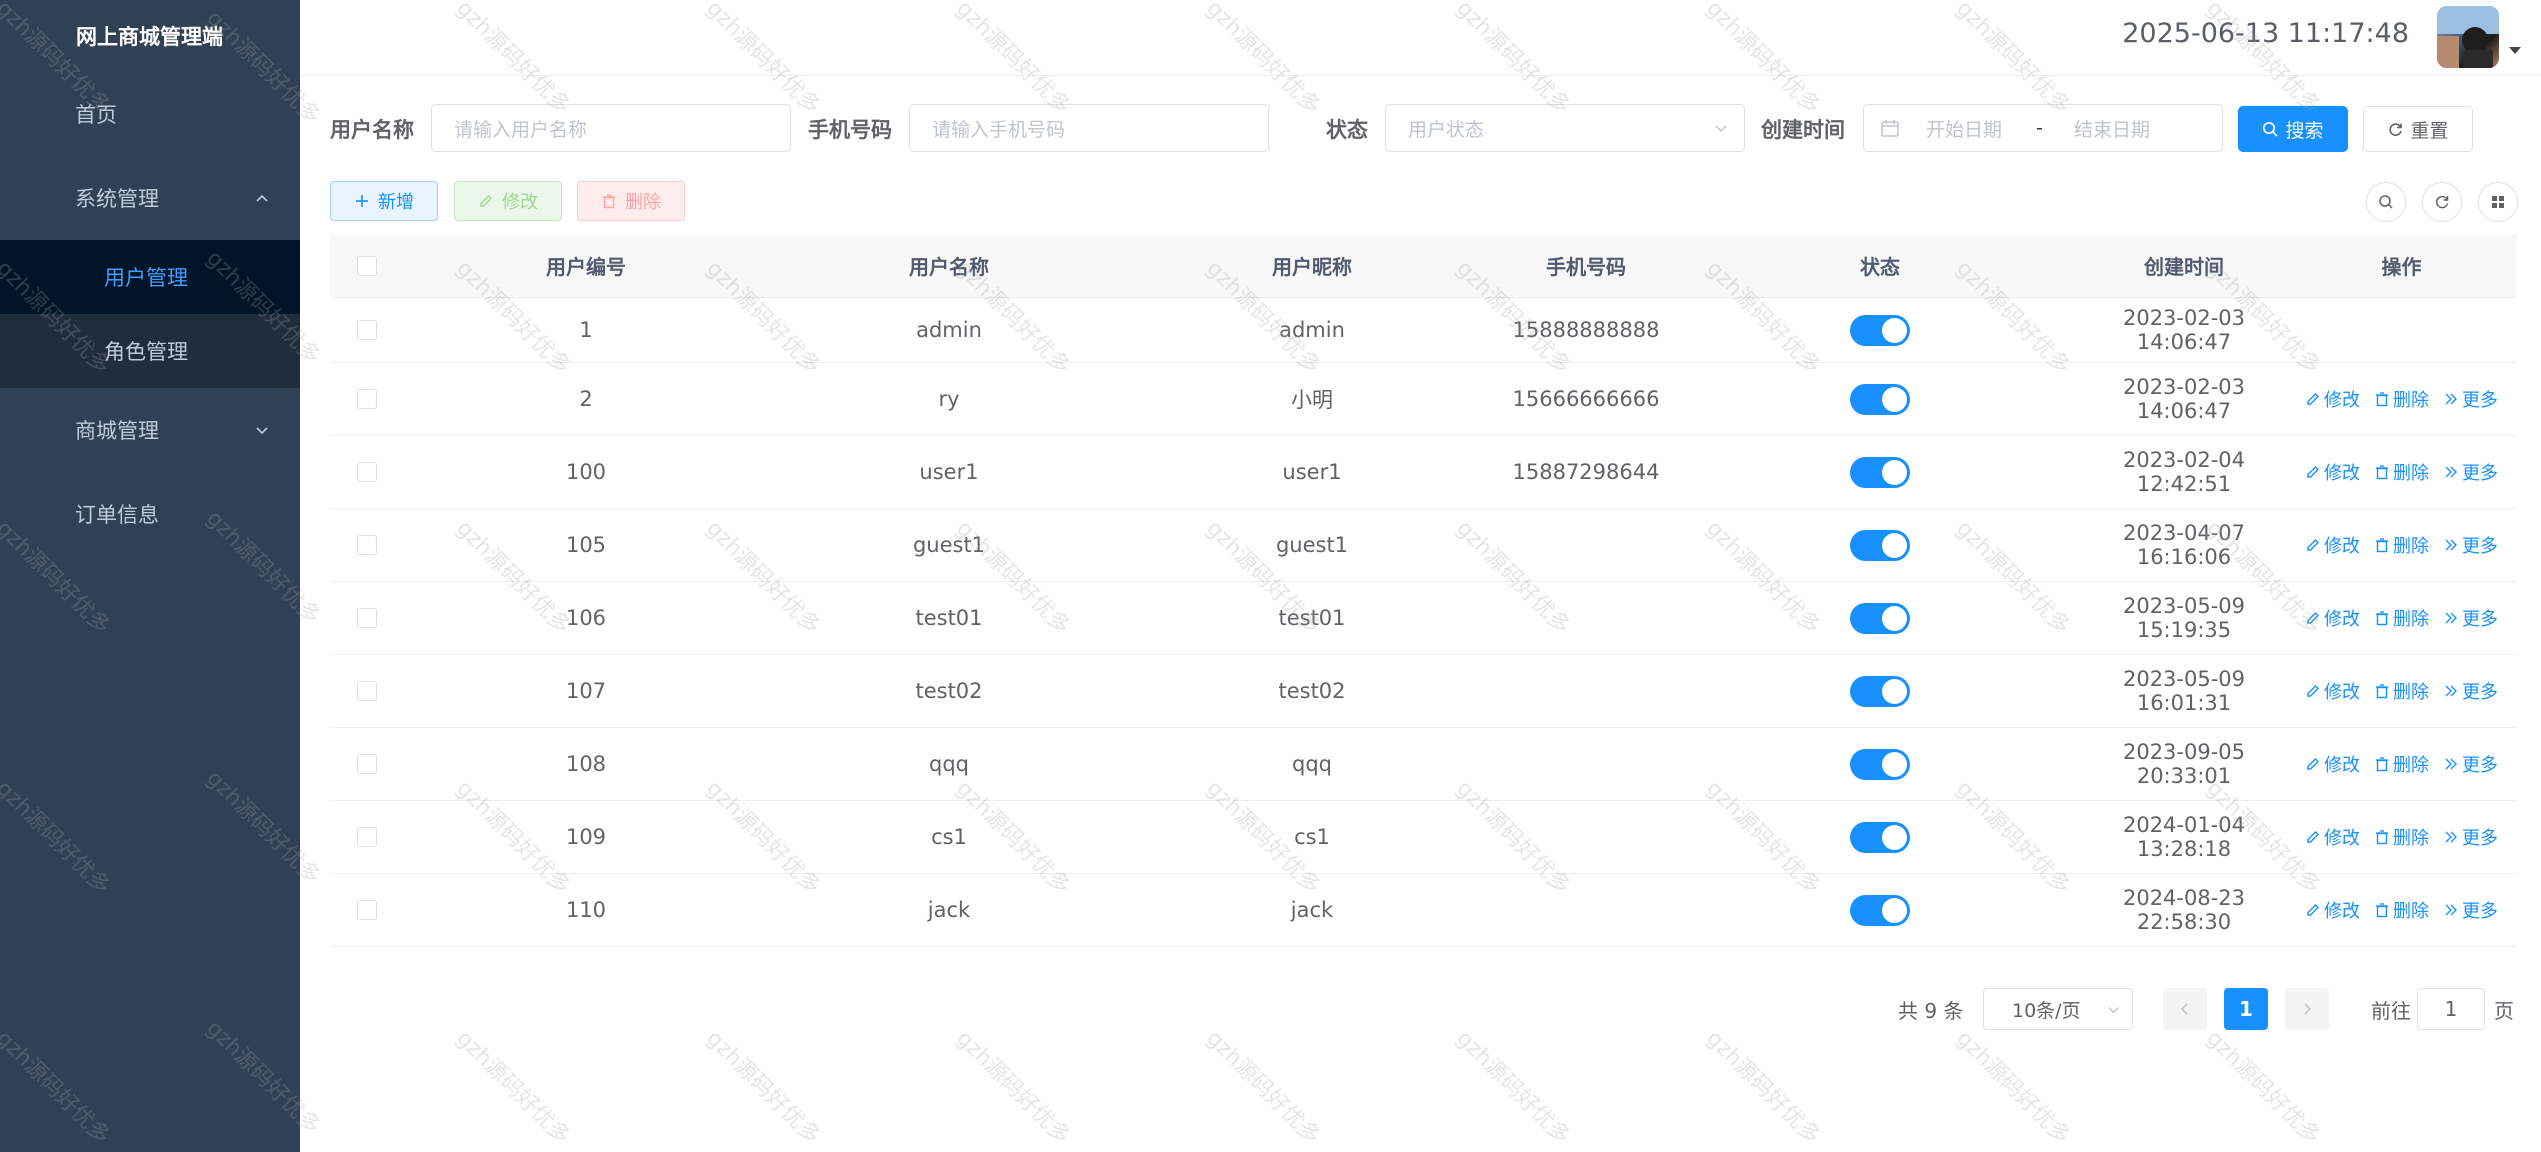 The width and height of the screenshot is (2541, 1152). I want to click on cell-user-id: 2, so click(586, 399).